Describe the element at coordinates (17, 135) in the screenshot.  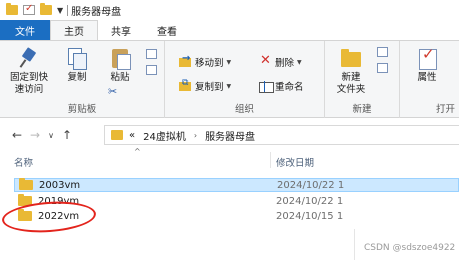
I see `back-arrow-icon: ←` at that location.